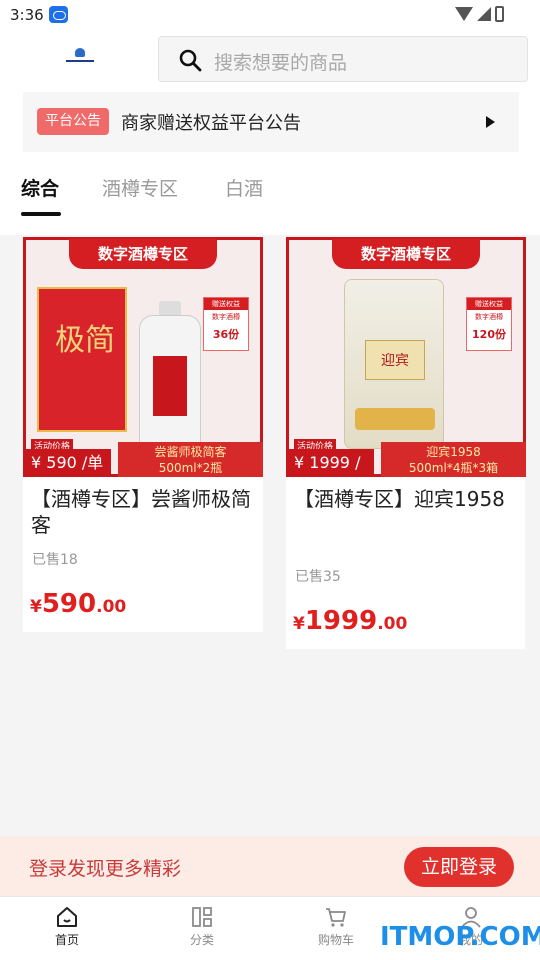 This screenshot has height=960, width=540. Describe the element at coordinates (499, 14) in the screenshot. I see `battery-icon` at that location.